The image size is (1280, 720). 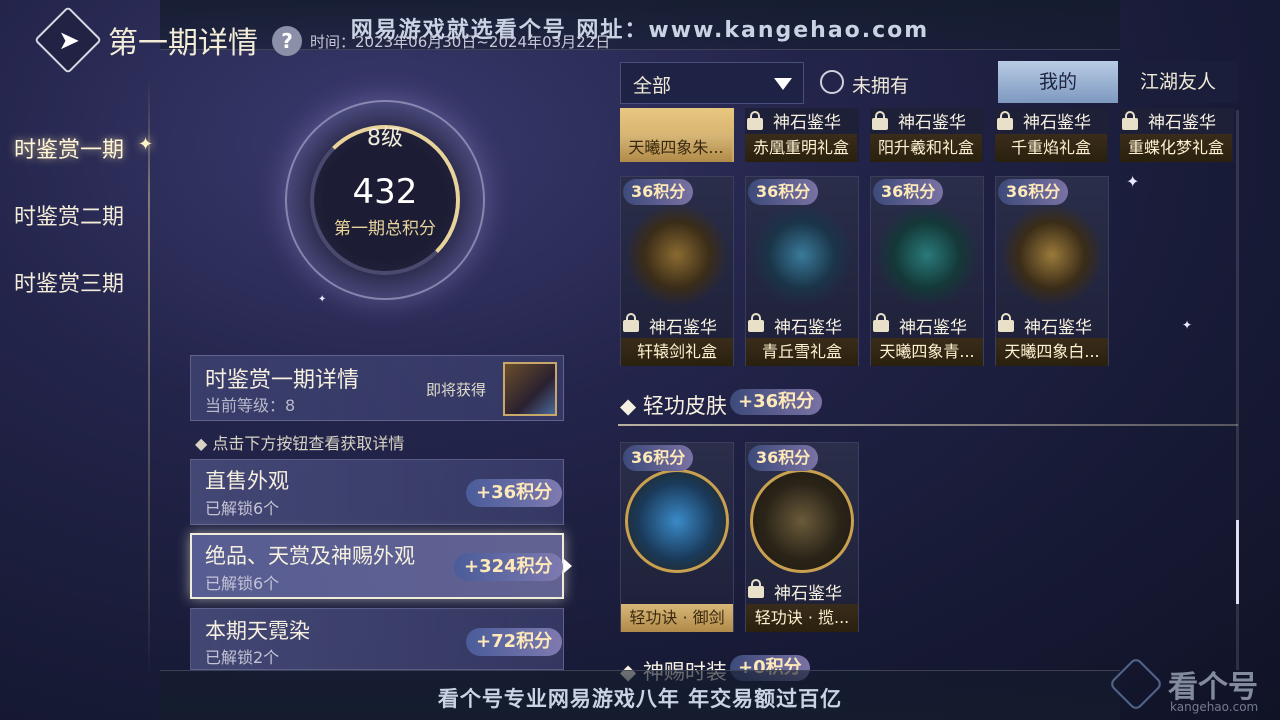 What do you see at coordinates (832, 82) in the screenshot?
I see `not-owned-radio` at bounding box center [832, 82].